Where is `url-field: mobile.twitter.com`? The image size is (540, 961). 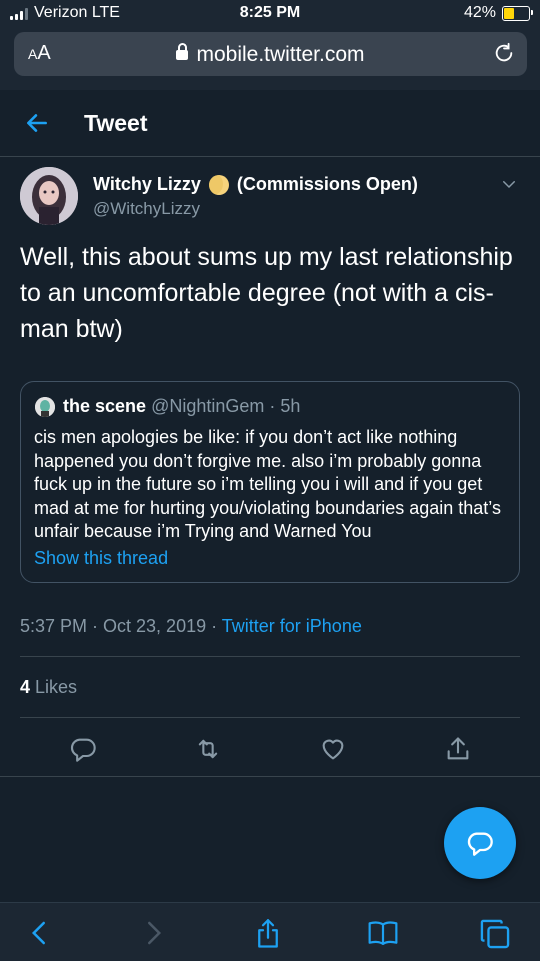 url-field: mobile.twitter.com is located at coordinates (270, 55).